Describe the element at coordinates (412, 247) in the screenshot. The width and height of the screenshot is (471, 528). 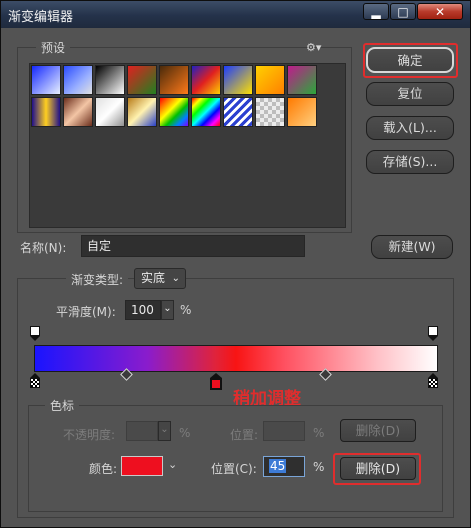
I see `new-button: 新建(W)` at that location.